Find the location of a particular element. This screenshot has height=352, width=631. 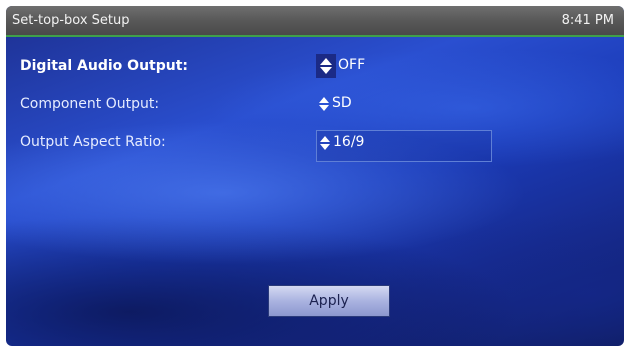

page-title: Set-top-box Setup is located at coordinates (71, 20).